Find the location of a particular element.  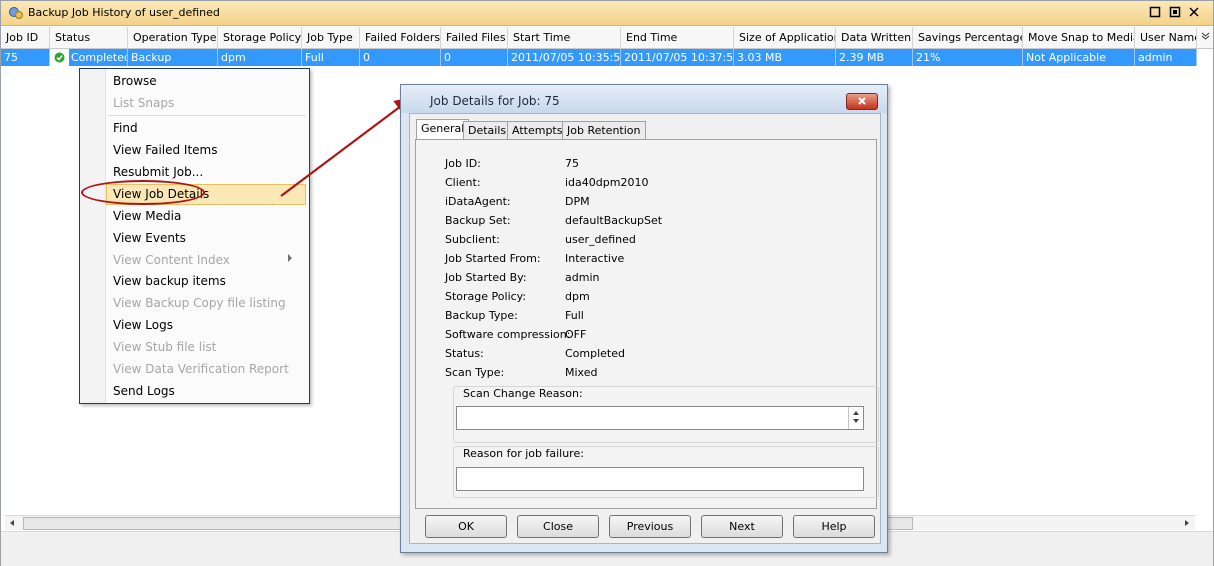

field-value: dpm is located at coordinates (577, 296).